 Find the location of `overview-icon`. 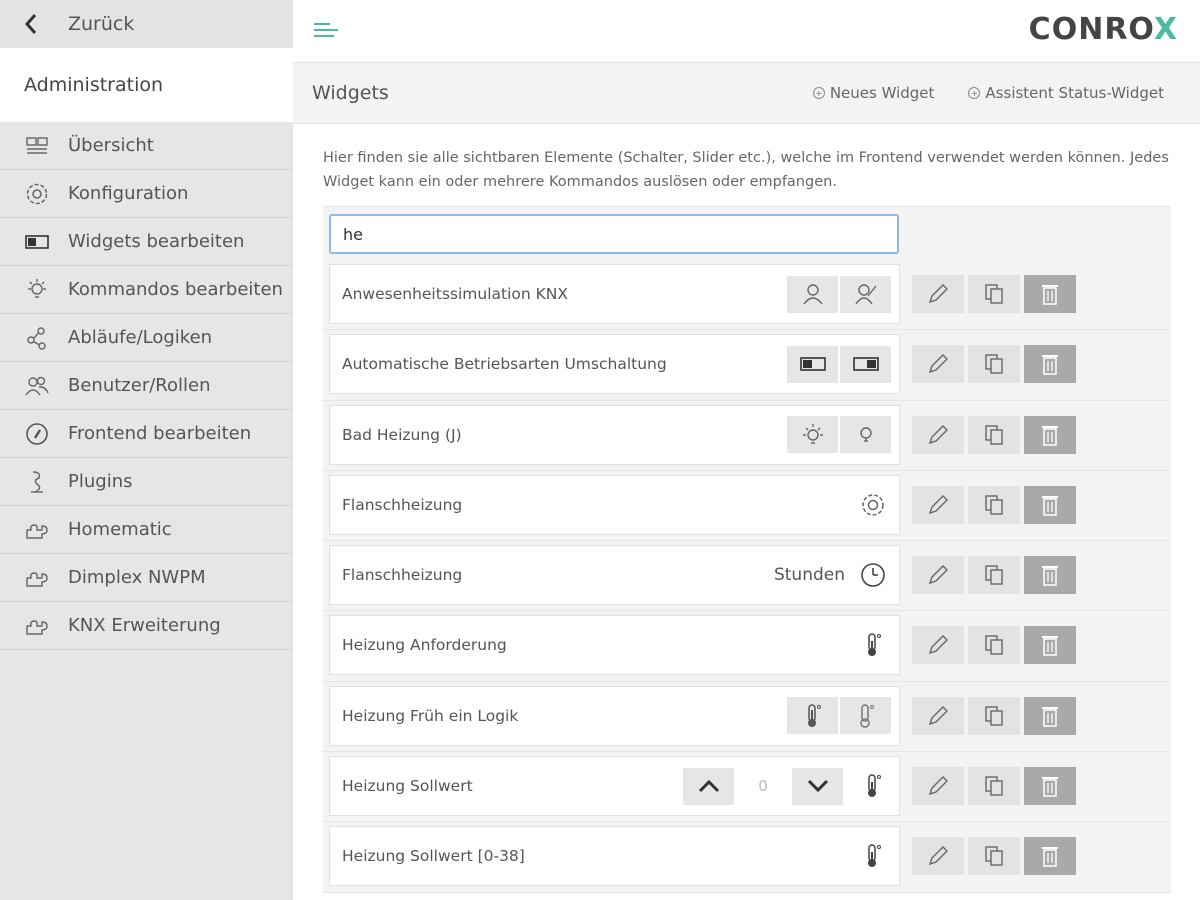

overview-icon is located at coordinates (37, 146).